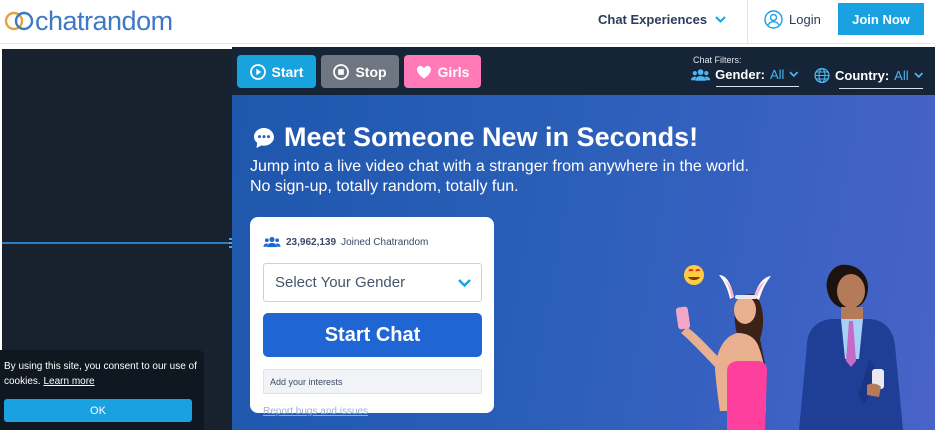  What do you see at coordinates (747, 22) in the screenshot?
I see `header-divider` at bounding box center [747, 22].